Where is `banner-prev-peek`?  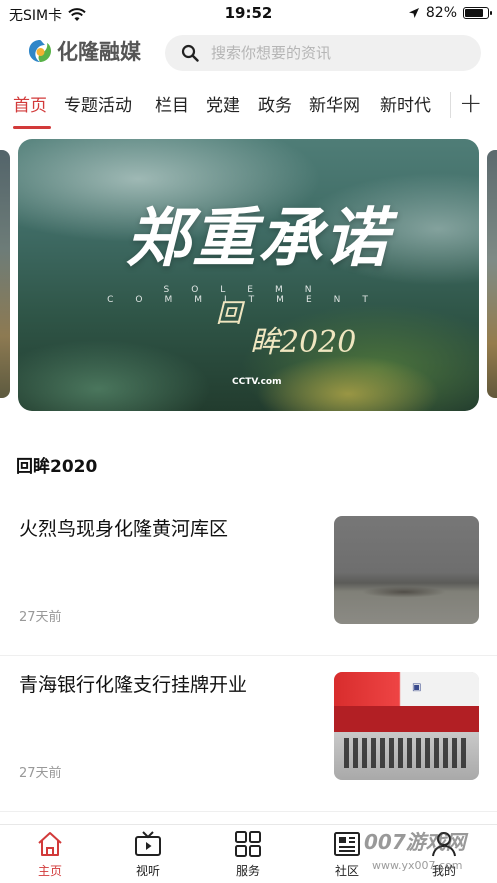 banner-prev-peek is located at coordinates (5, 274).